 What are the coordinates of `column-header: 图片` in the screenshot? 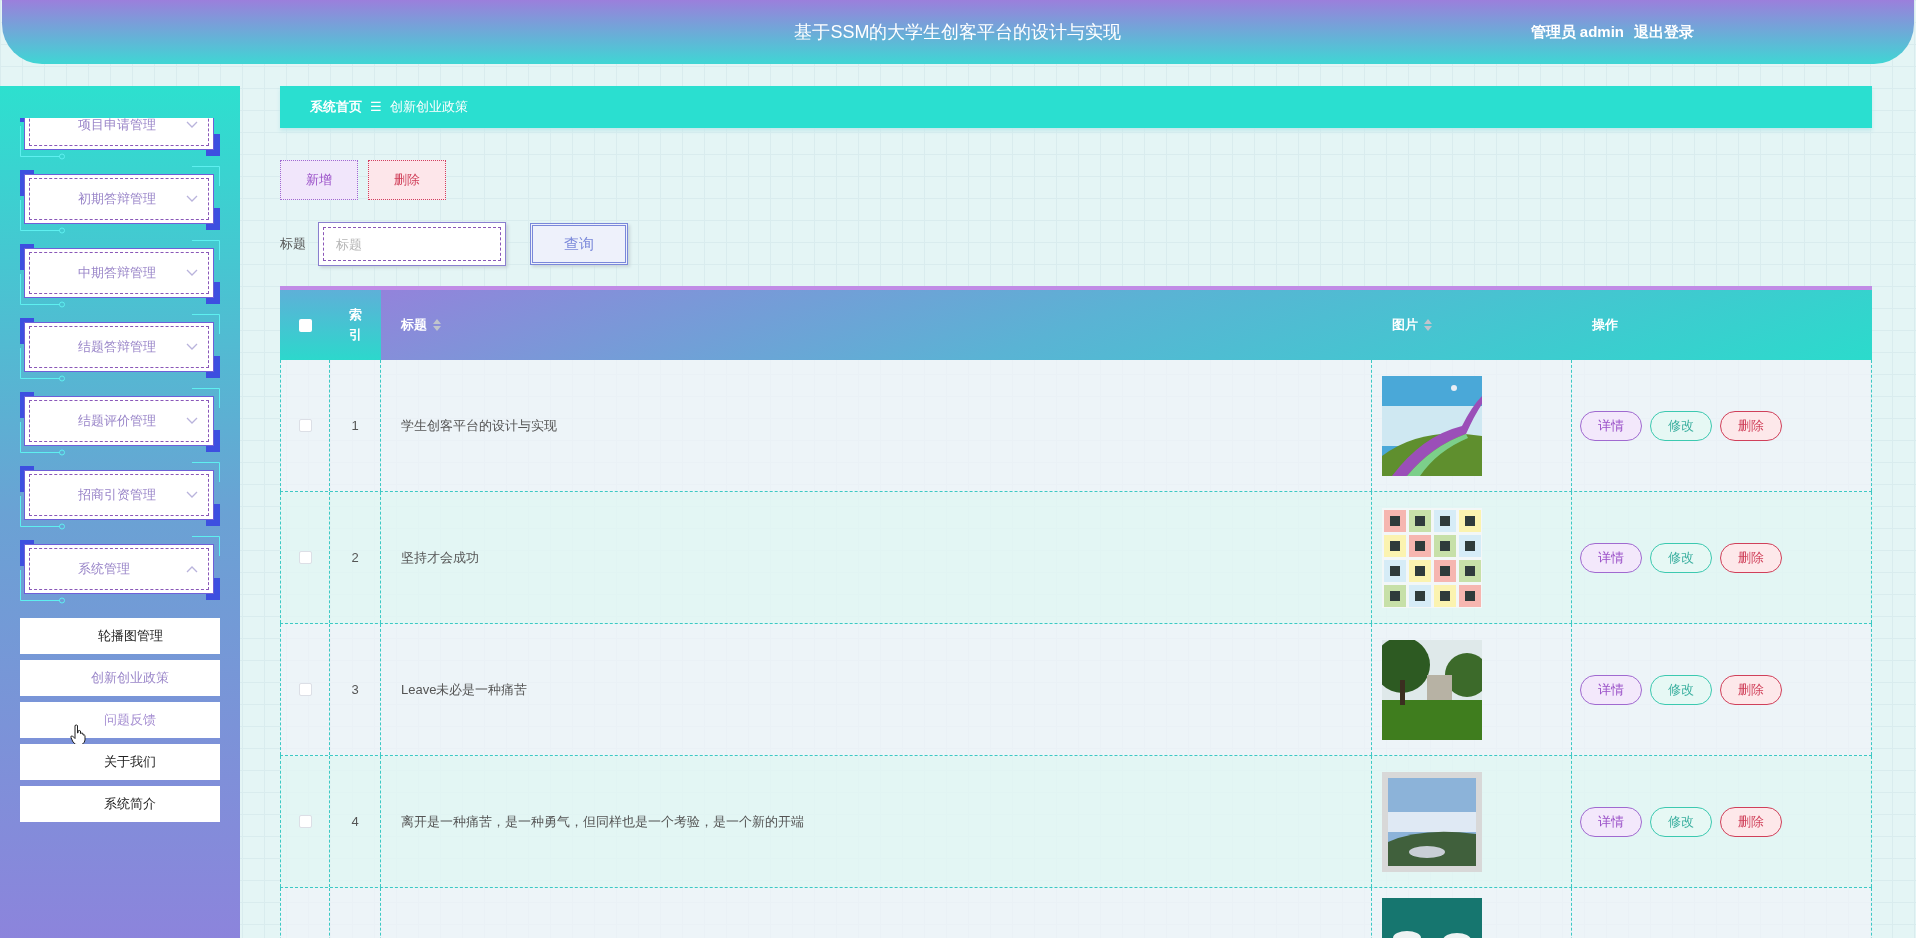 It's located at (1405, 325).